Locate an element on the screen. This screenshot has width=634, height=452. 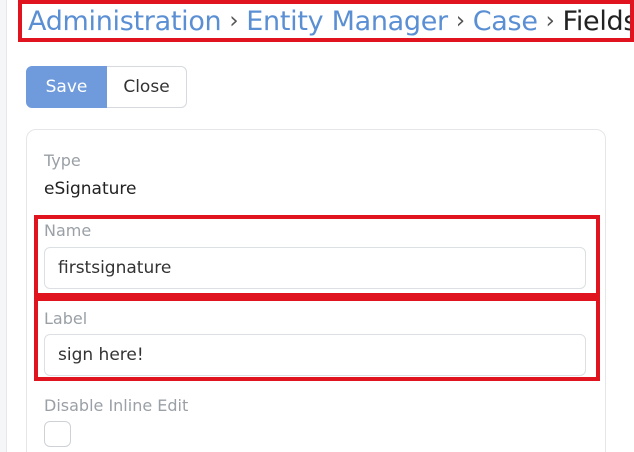
save-button: Save is located at coordinates (66, 87).